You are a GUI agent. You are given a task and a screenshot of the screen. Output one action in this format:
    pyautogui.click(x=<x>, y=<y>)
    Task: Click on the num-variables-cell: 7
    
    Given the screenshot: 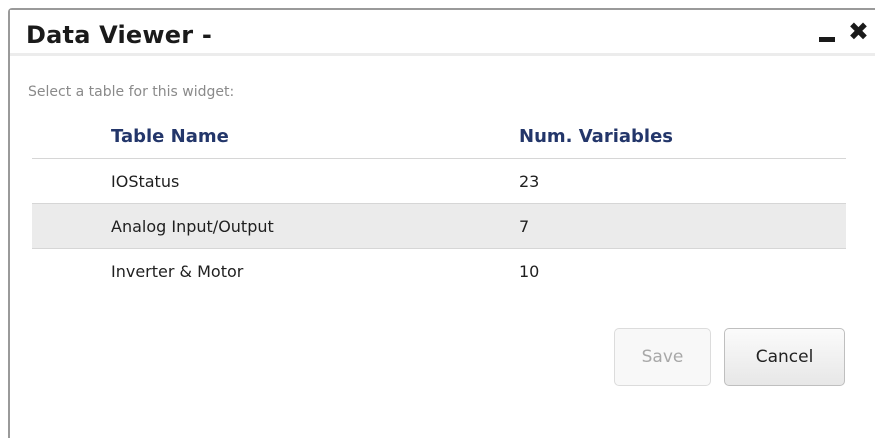 What is the action you would take?
    pyautogui.click(x=524, y=226)
    